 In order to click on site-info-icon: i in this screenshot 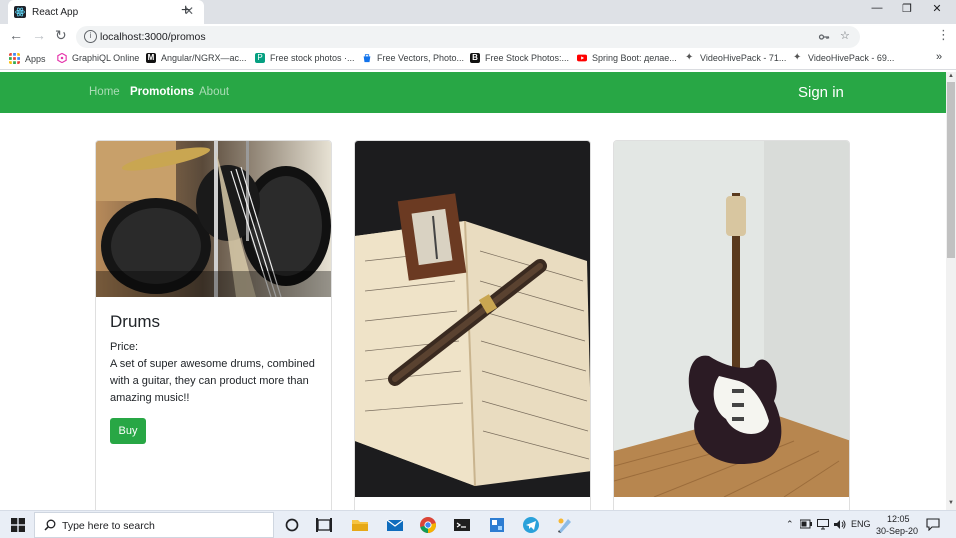, I will do `click(90, 36)`.